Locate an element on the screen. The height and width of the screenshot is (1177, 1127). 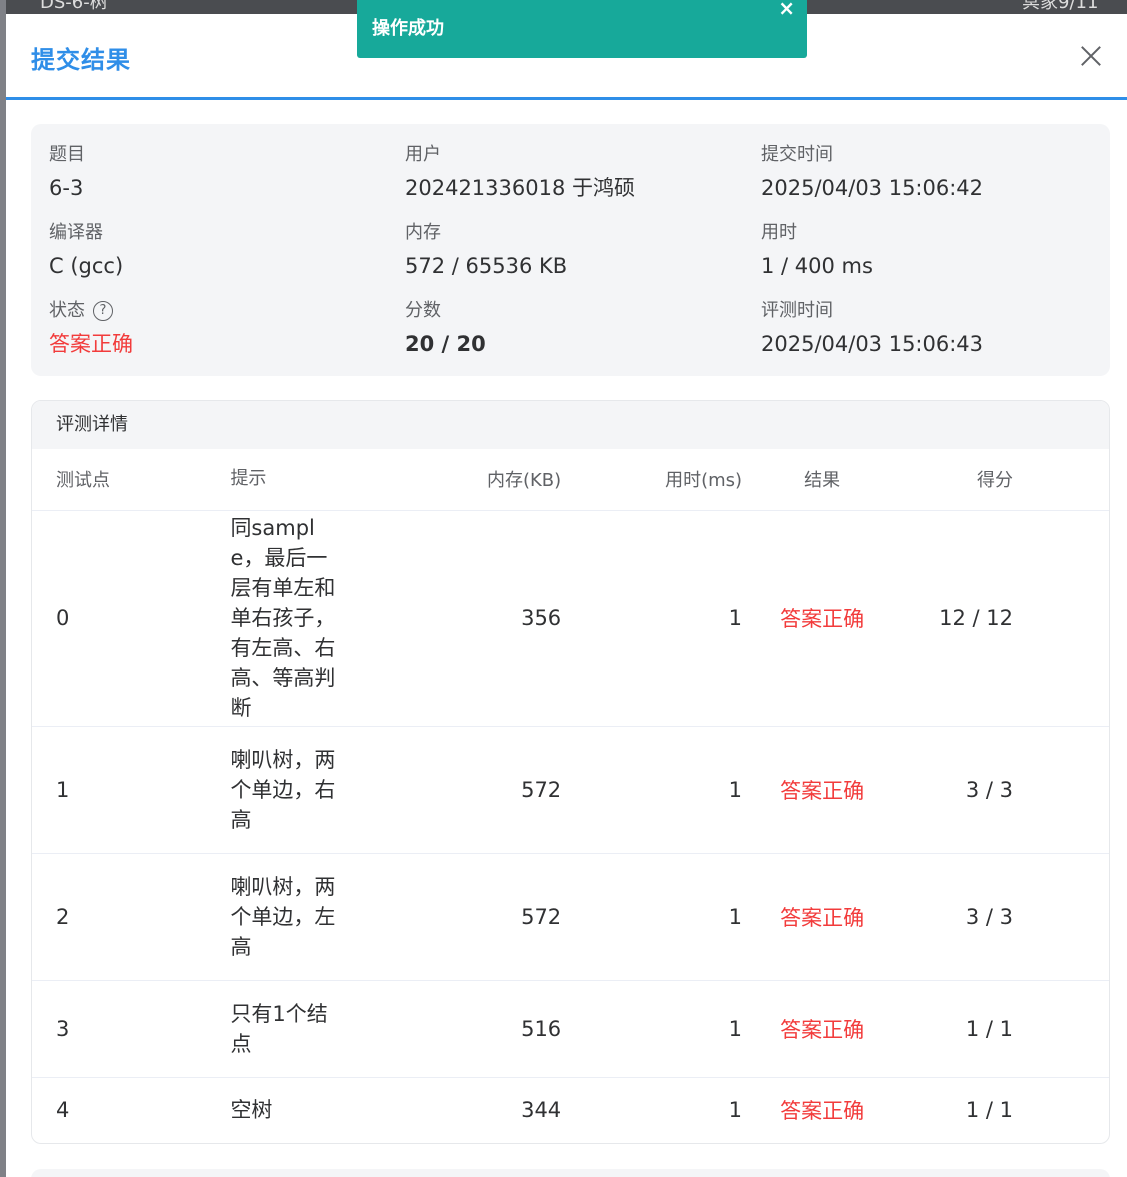
time-value: 1 / 400 ms is located at coordinates (817, 266).